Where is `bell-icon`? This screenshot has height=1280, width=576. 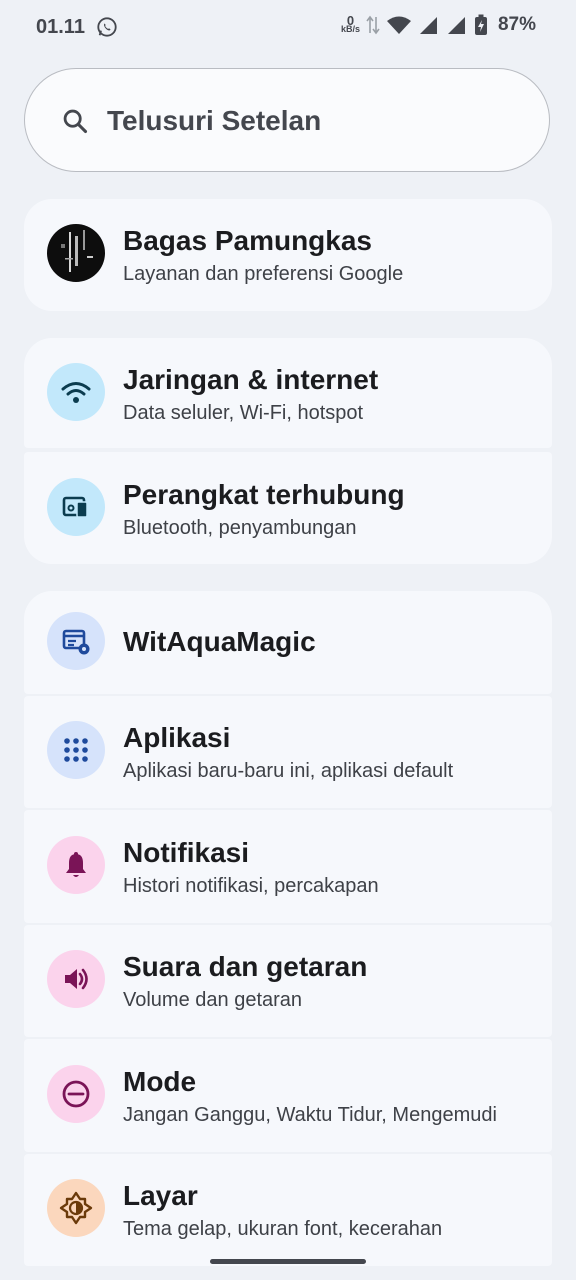
bell-icon is located at coordinates (76, 865).